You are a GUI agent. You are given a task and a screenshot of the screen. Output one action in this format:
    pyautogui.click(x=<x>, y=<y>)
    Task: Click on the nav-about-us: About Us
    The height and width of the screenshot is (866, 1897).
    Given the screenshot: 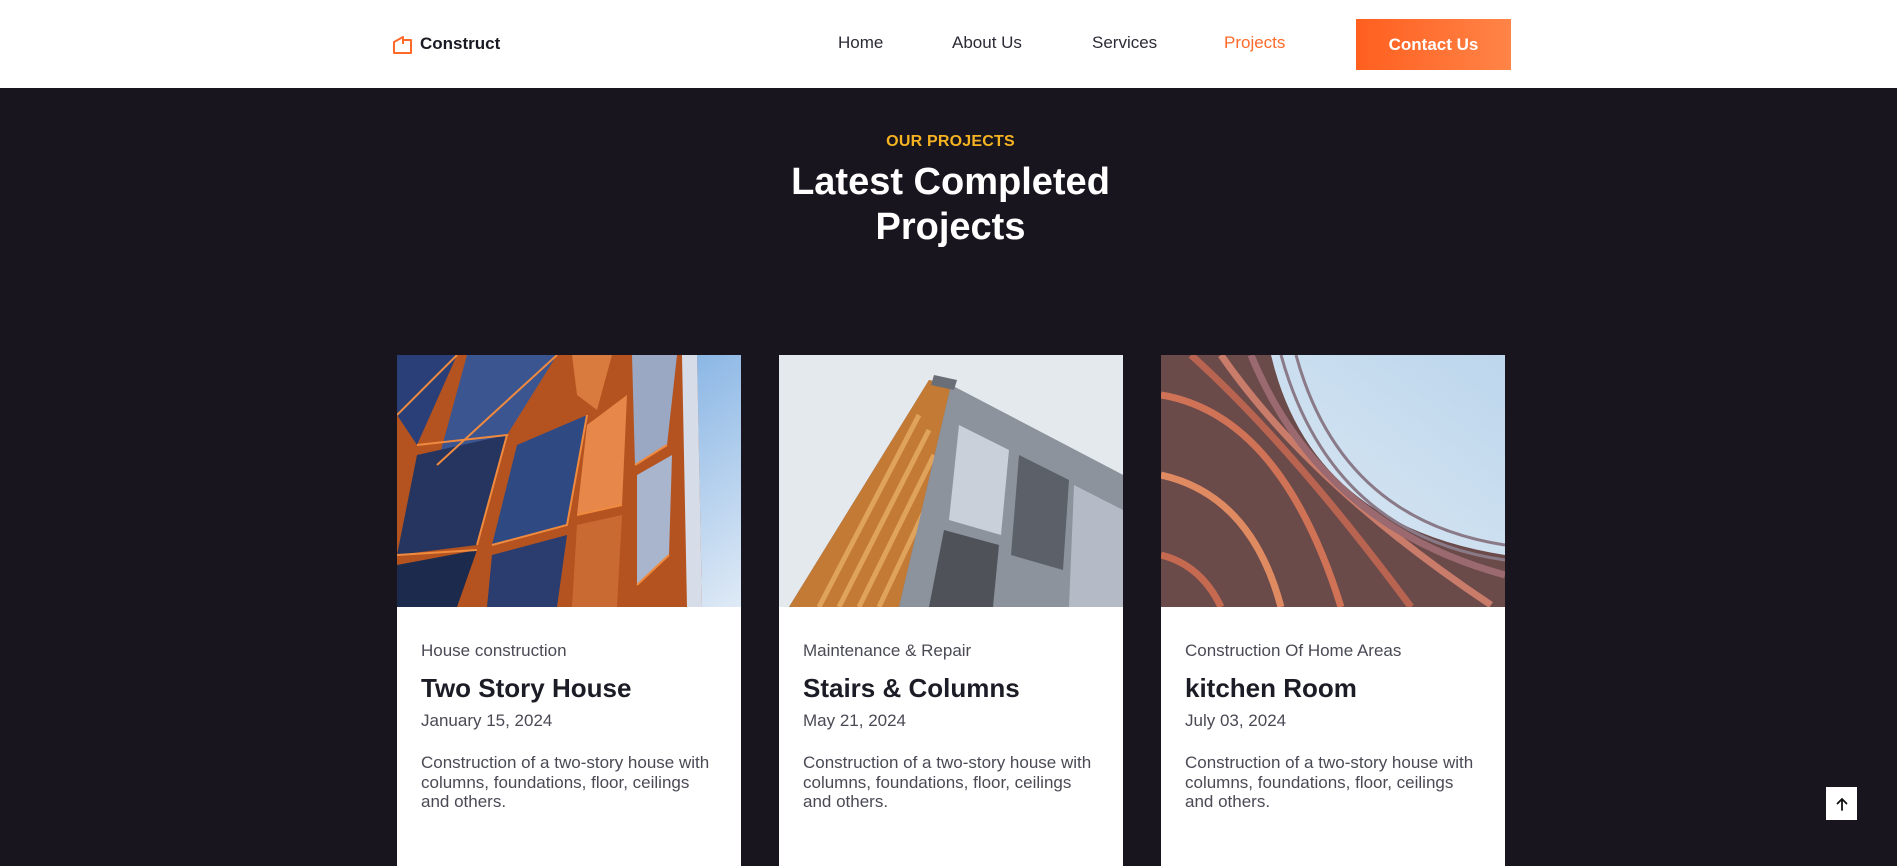 What is the action you would take?
    pyautogui.click(x=987, y=43)
    